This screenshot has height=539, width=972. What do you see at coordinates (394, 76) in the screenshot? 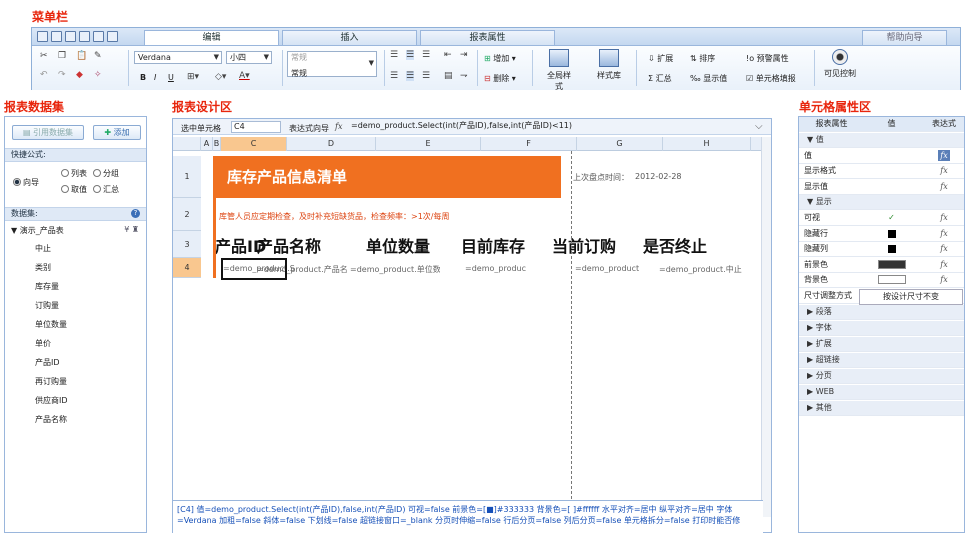
I see `align-left-icon: ☰` at bounding box center [394, 76].